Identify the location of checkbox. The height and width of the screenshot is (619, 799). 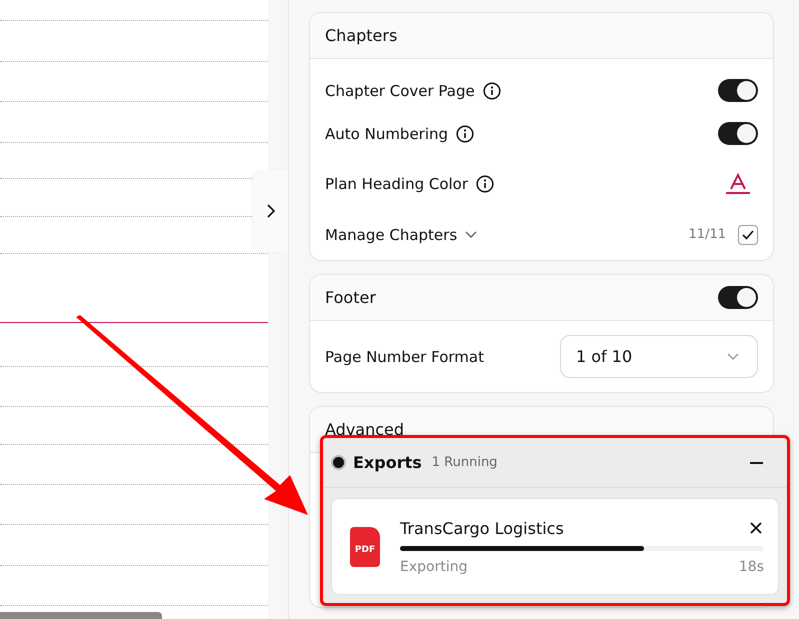
(748, 234).